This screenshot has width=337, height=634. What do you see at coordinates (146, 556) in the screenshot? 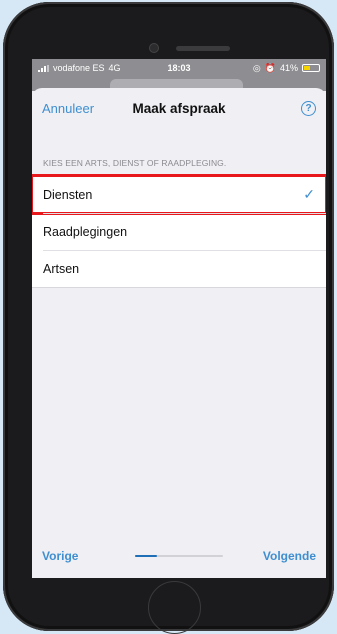
I see `step-progress-fill` at bounding box center [146, 556].